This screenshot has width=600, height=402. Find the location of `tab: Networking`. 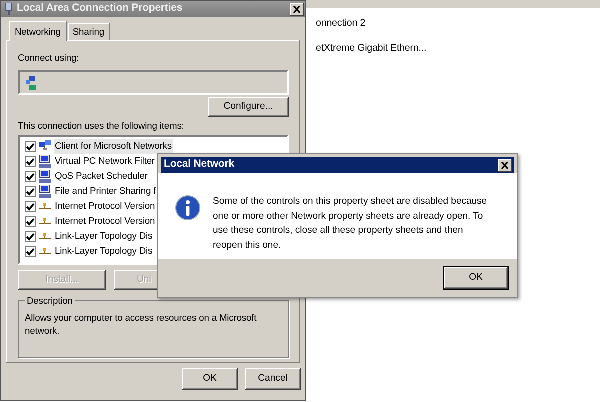

tab: Networking is located at coordinates (38, 30).